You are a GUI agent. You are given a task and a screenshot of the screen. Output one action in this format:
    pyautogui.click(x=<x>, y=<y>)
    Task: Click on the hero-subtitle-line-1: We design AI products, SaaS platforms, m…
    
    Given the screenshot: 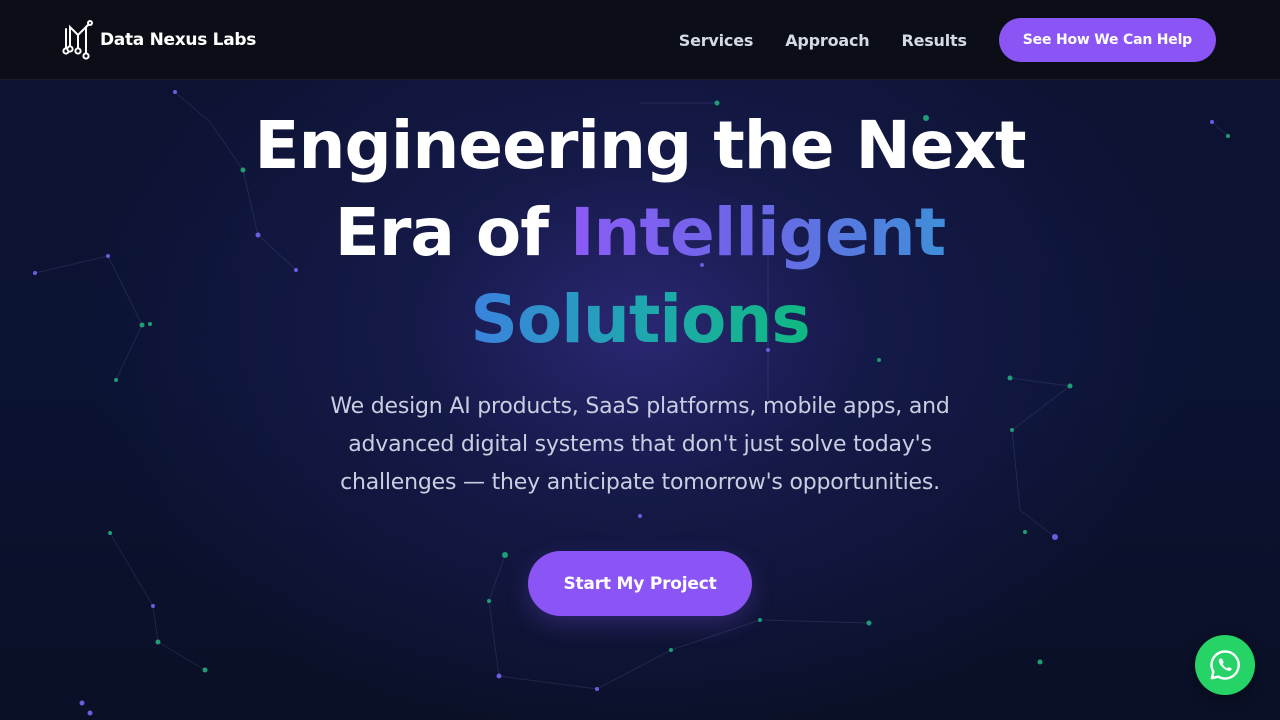 What is the action you would take?
    pyautogui.click(x=640, y=406)
    